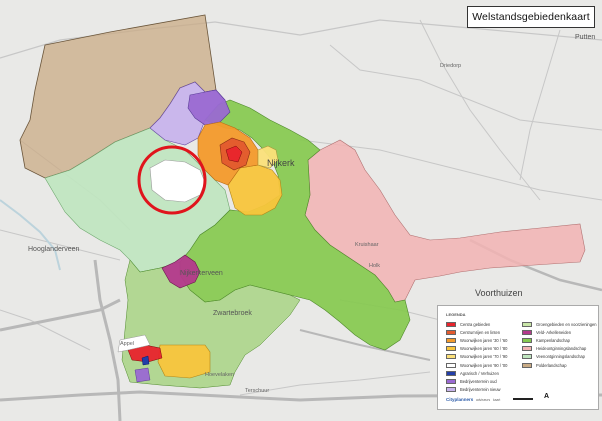  I want to click on place-voorthuizen: Voorthuizen, so click(499, 293).